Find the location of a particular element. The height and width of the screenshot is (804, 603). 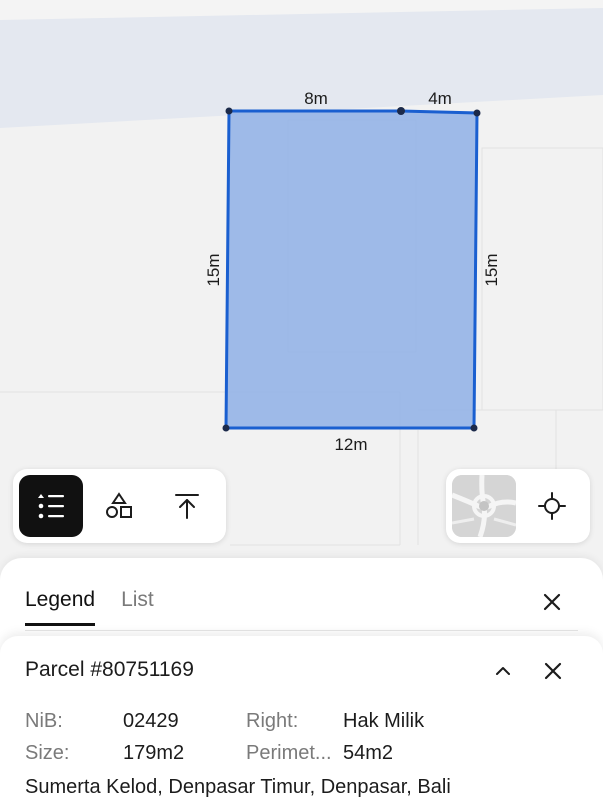

dimension-label-bottom: 12m is located at coordinates (350, 444).